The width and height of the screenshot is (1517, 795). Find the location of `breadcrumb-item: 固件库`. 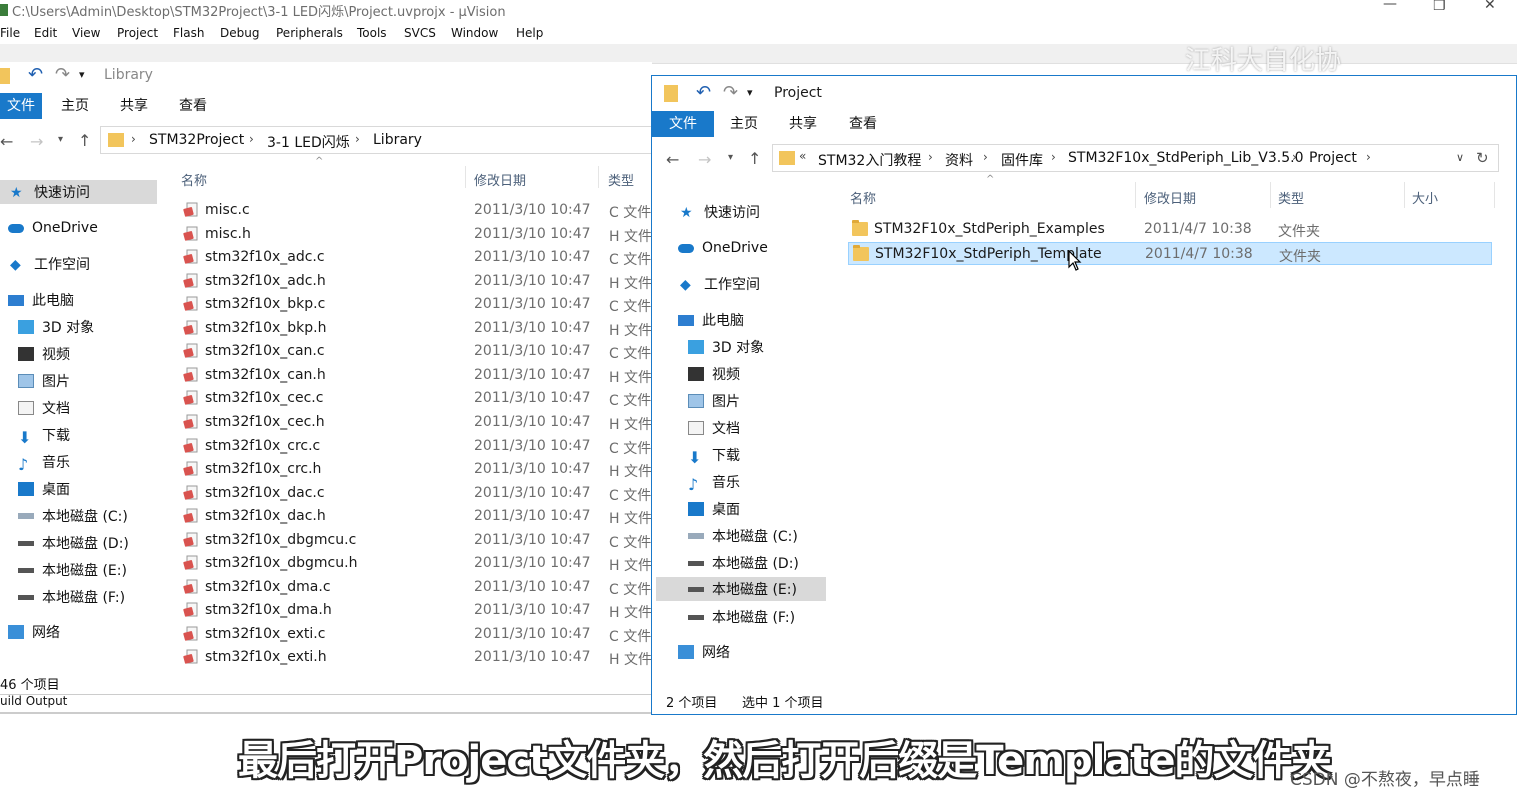

breadcrumb-item: 固件库 is located at coordinates (1022, 160).